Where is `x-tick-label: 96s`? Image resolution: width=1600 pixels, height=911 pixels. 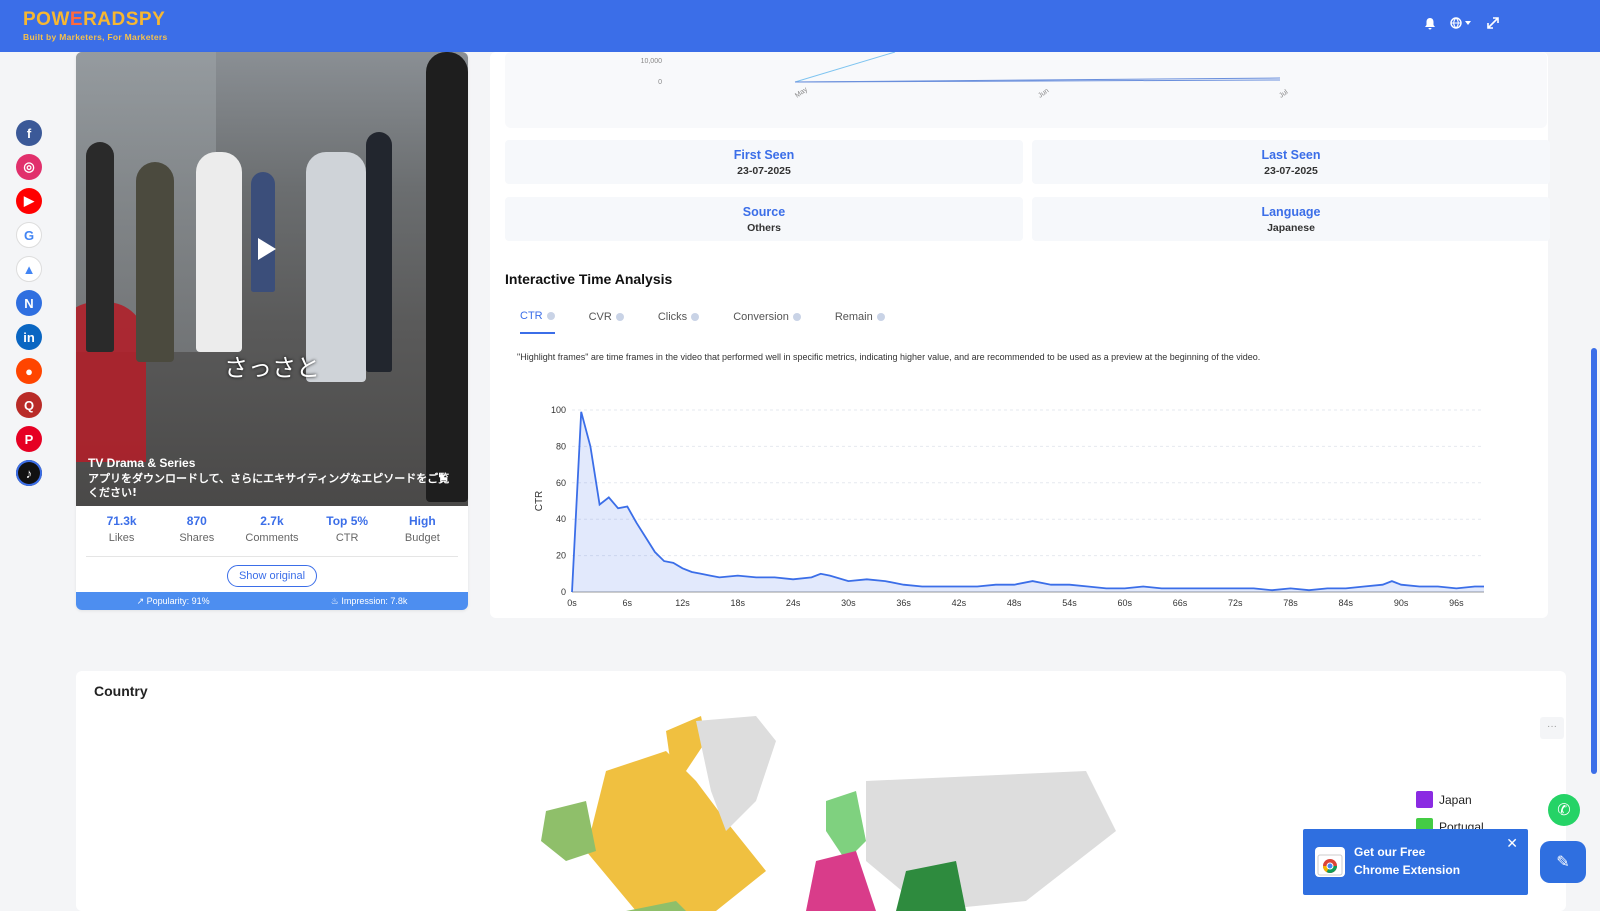 x-tick-label: 96s is located at coordinates (1456, 603).